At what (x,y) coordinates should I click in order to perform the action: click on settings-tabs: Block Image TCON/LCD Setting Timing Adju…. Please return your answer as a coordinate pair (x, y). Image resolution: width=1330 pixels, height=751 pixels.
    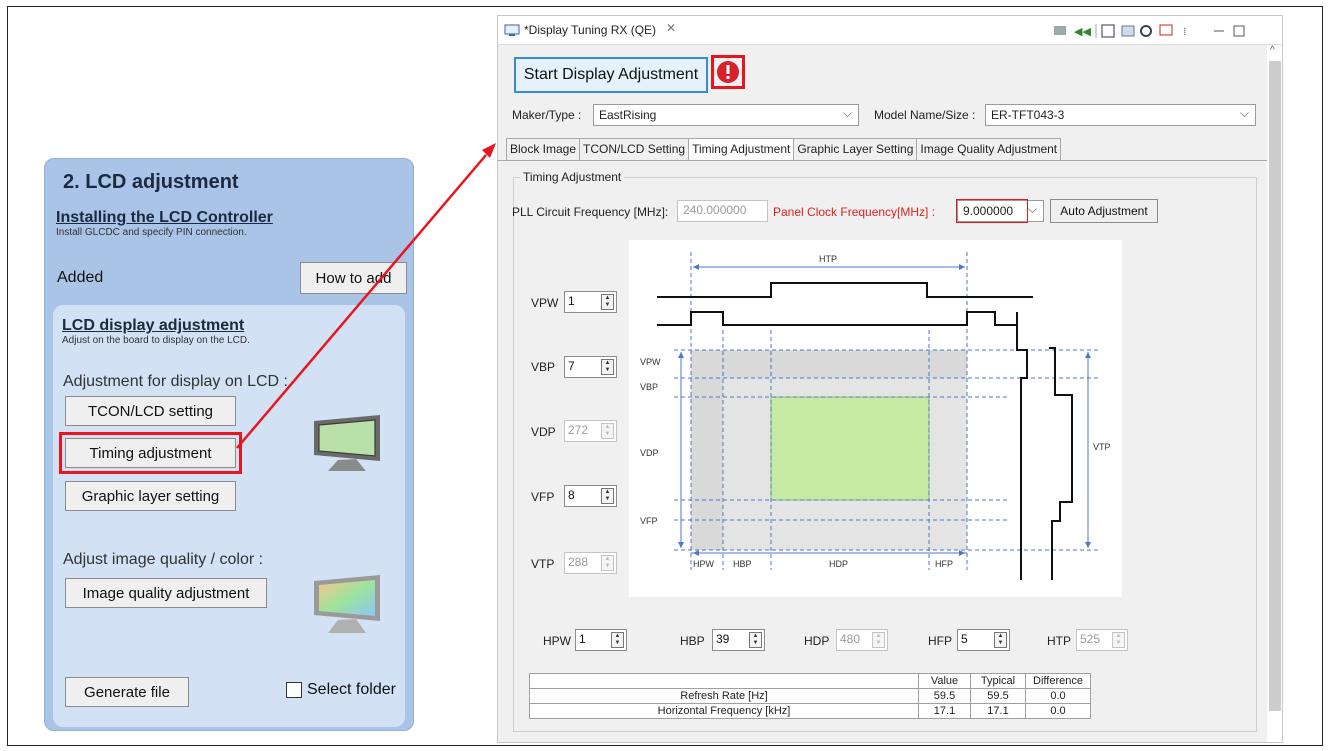
    Looking at the image, I should click on (784, 149).